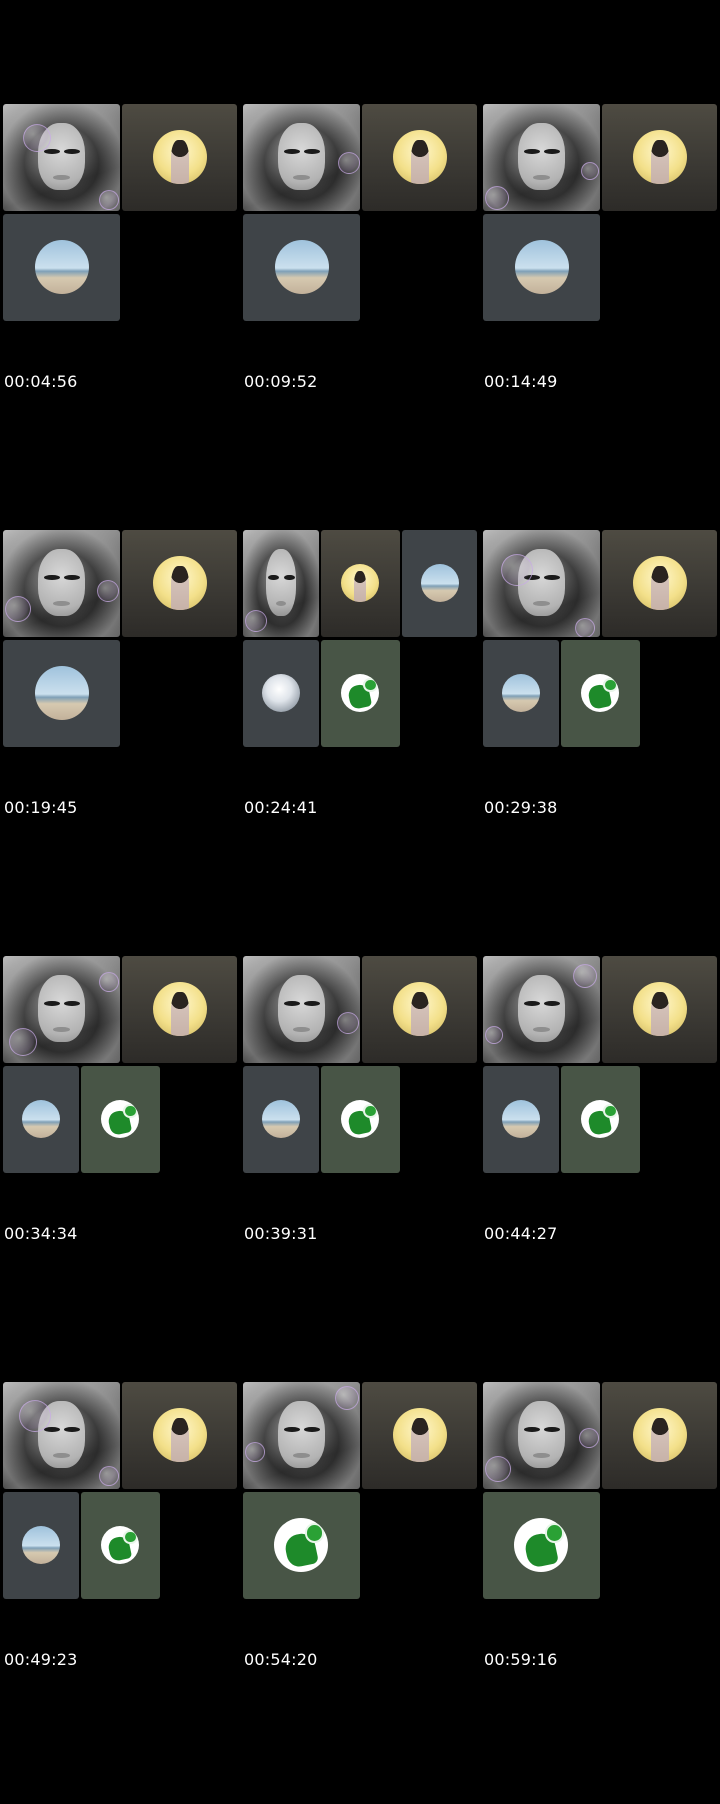 The width and height of the screenshot is (720, 1804). I want to click on frame-3: 00:14:49, so click(598, 313).